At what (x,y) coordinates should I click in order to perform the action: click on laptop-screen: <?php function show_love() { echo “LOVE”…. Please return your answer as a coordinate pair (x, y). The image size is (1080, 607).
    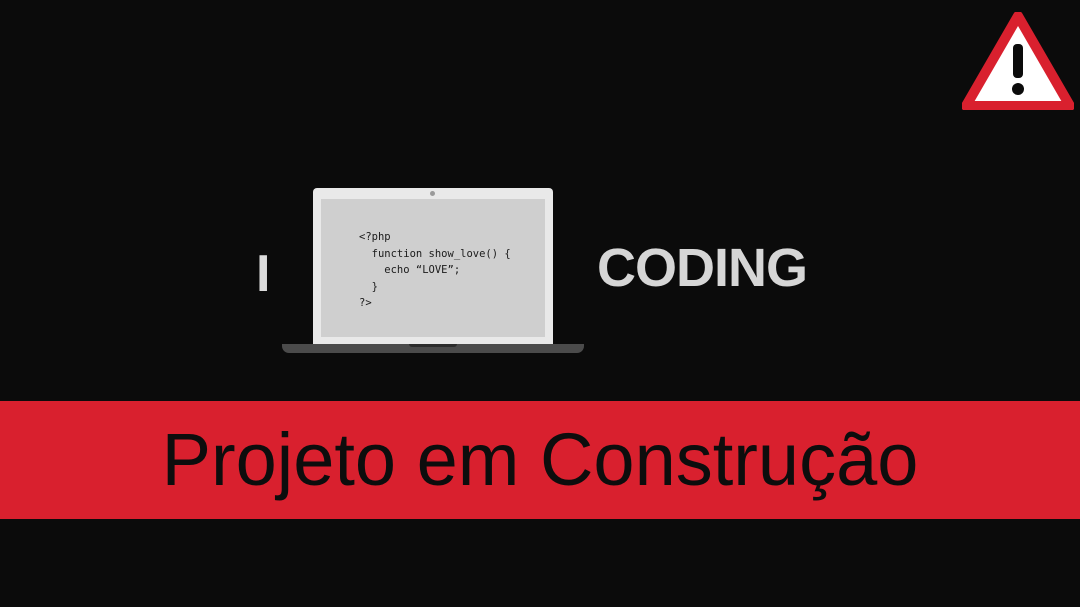
    Looking at the image, I should click on (433, 266).